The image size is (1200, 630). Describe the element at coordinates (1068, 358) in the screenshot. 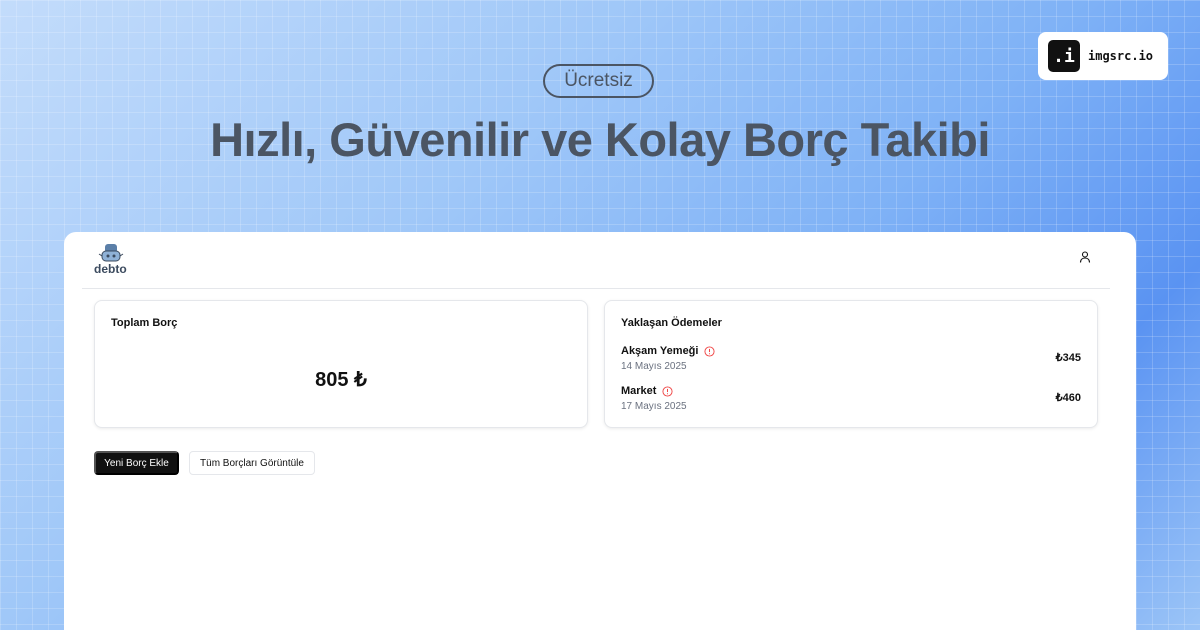

I see `payment-amount: ₺345` at that location.